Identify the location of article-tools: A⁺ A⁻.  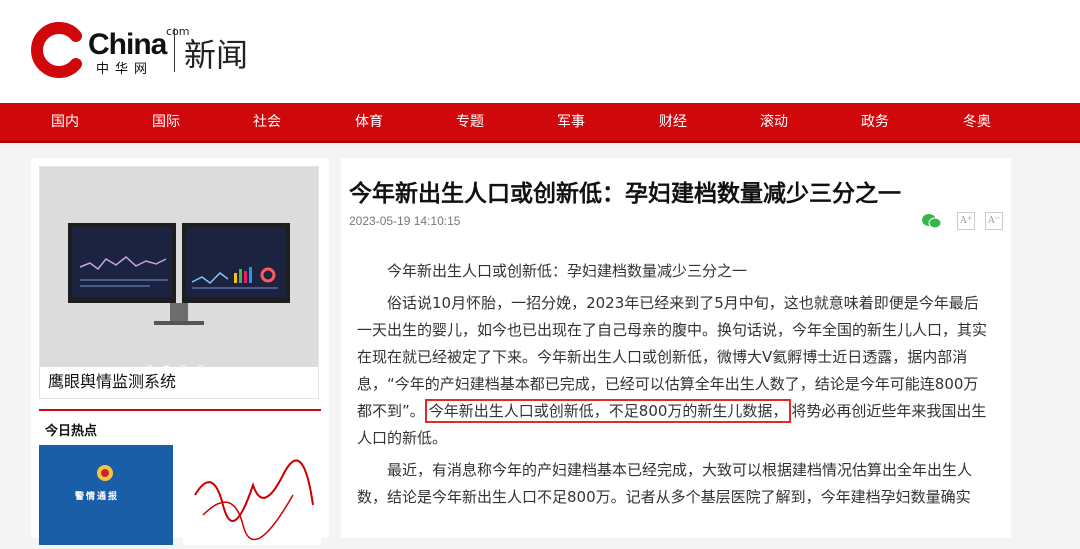
(962, 221).